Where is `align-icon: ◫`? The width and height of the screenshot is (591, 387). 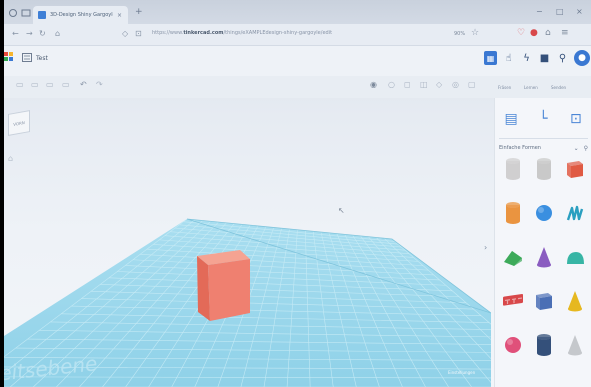
align-icon: ◫ is located at coordinates (424, 85).